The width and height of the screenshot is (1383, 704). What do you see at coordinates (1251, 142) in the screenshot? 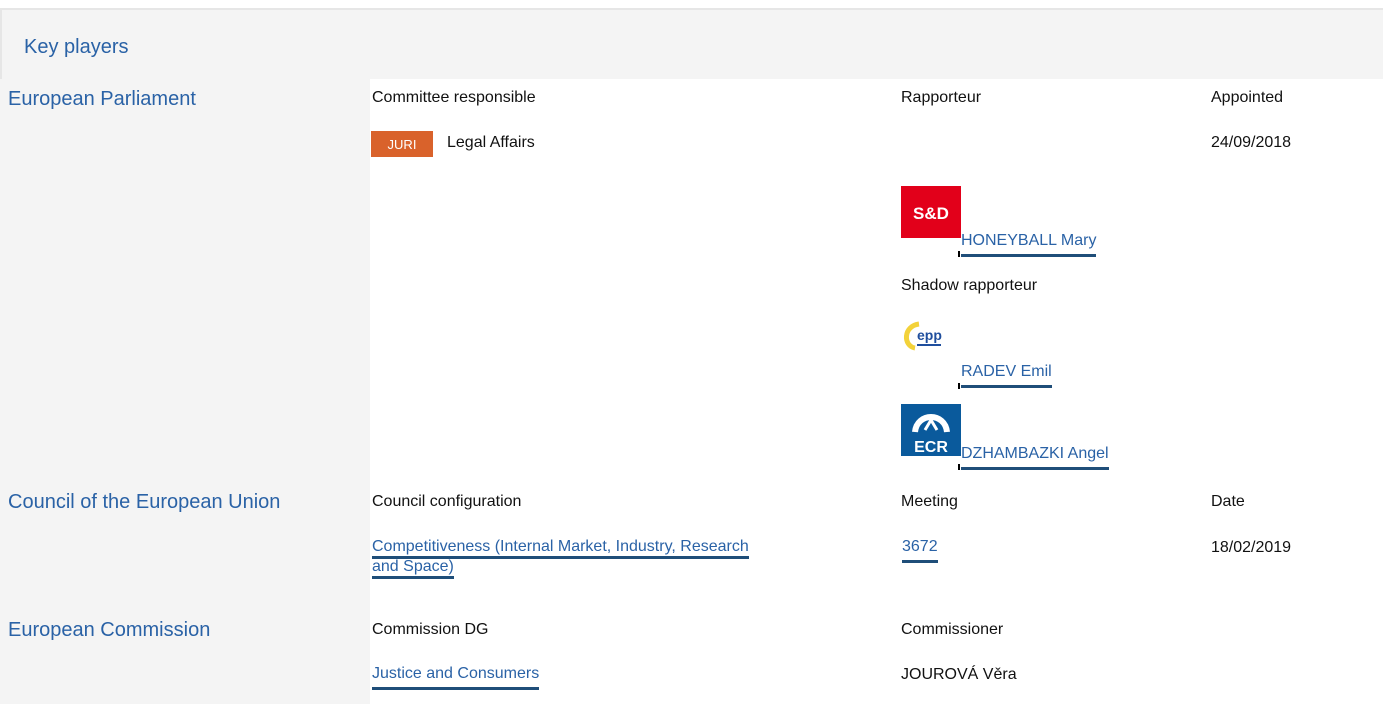
I see `appointed-date: 24/09/2018` at bounding box center [1251, 142].